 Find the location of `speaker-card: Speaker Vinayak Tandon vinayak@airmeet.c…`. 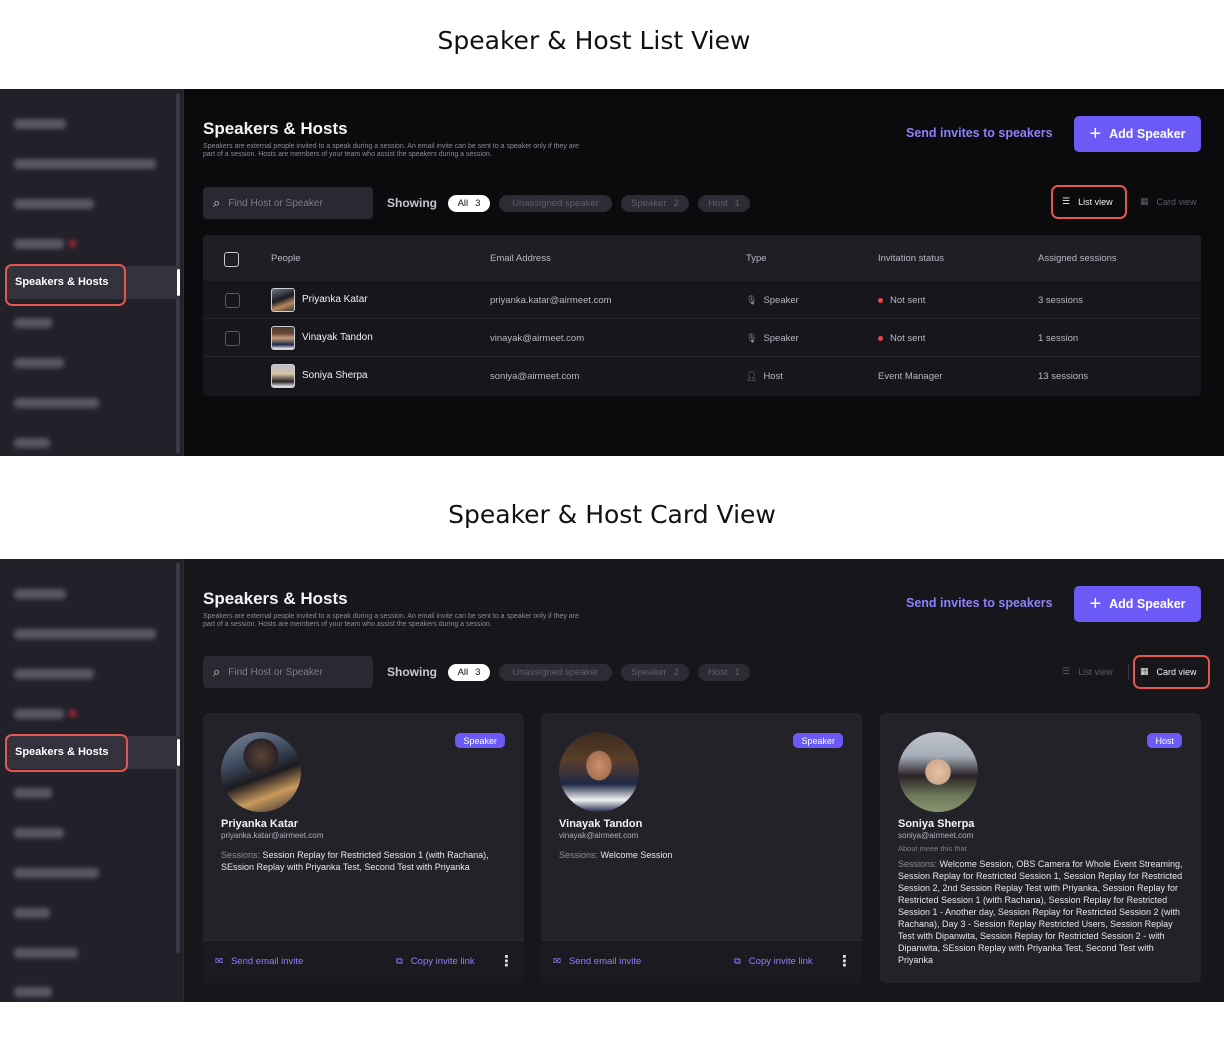

speaker-card: Speaker Vinayak Tandon vinayak@airmeet.c… is located at coordinates (701, 848).